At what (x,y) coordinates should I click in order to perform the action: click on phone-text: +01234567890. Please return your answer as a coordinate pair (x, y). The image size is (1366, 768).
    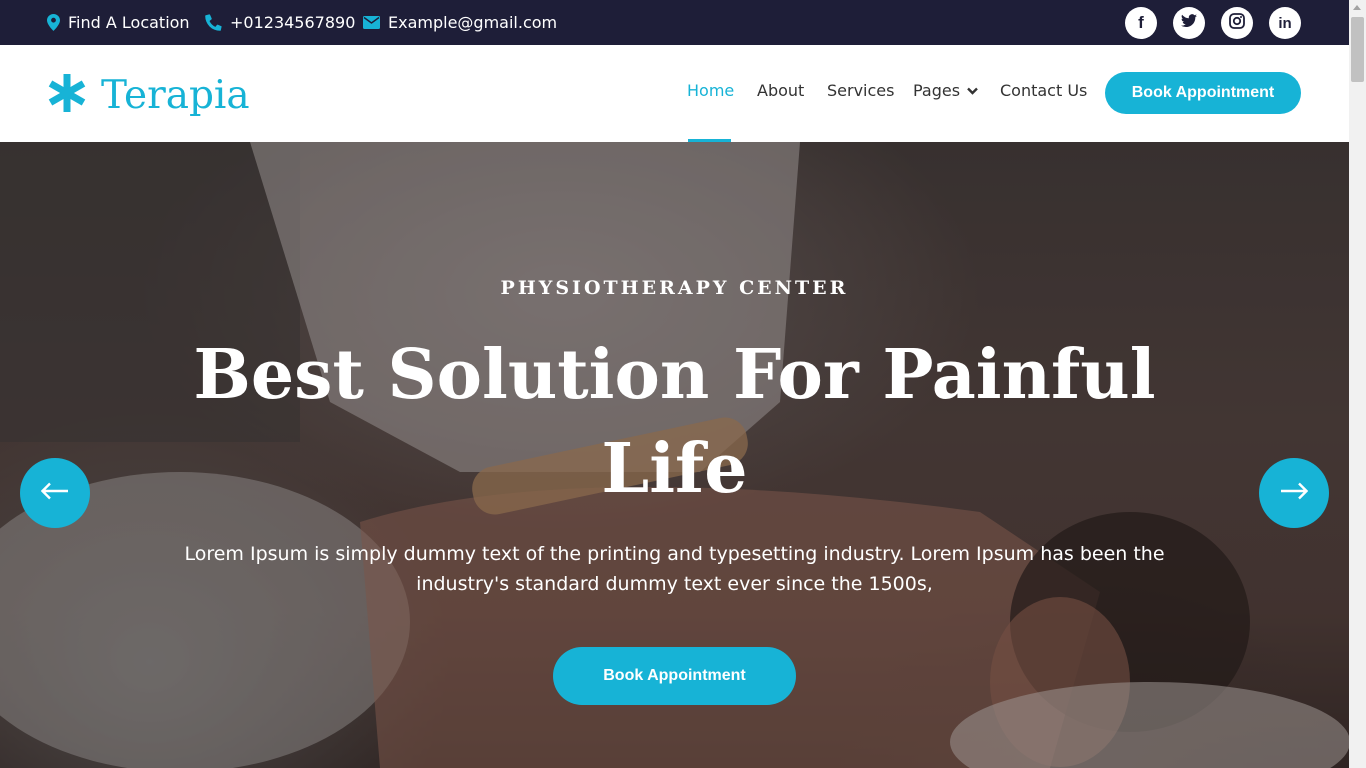
    Looking at the image, I should click on (293, 22).